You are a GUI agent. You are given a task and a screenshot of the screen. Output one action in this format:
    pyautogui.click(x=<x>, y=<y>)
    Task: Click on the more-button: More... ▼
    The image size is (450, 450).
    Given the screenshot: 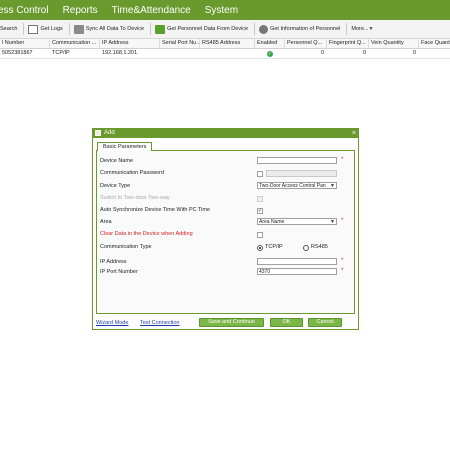 What is the action you would take?
    pyautogui.click(x=362, y=29)
    